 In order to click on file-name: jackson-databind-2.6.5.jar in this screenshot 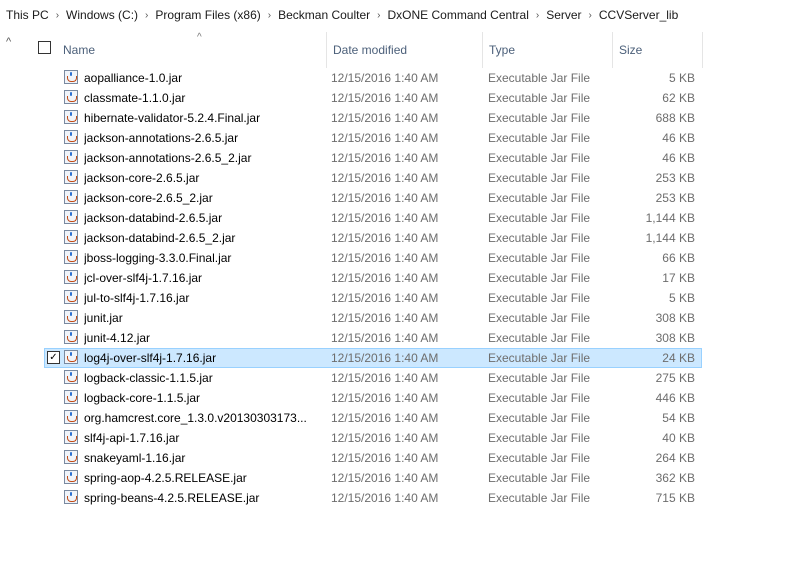, I will do `click(153, 218)`.